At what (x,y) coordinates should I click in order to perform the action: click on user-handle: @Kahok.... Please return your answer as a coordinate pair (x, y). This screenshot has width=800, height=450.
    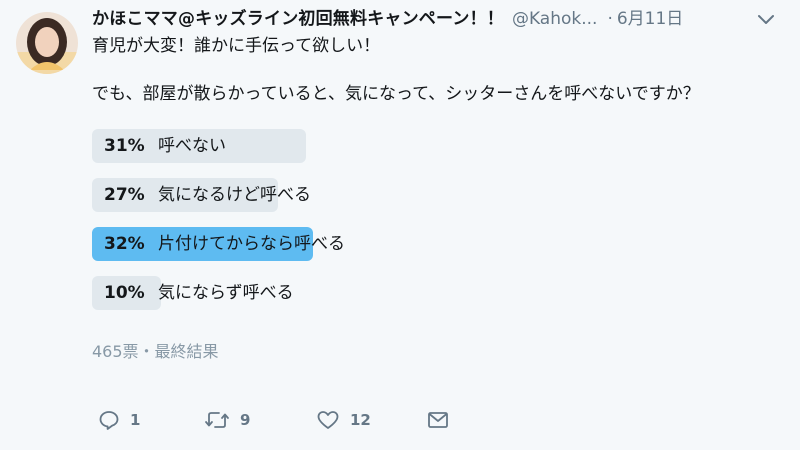
    Looking at the image, I should click on (555, 19).